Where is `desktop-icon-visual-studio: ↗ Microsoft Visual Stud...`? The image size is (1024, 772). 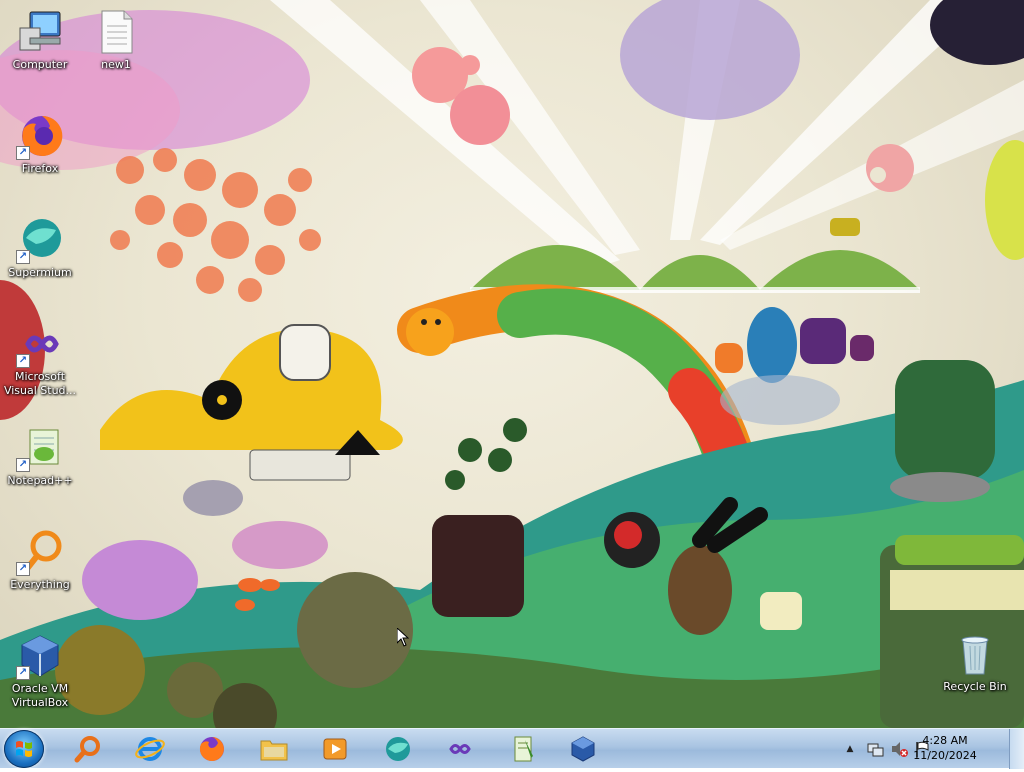 desktop-icon-visual-studio: ↗ Microsoft Visual Stud... is located at coordinates (40, 359).